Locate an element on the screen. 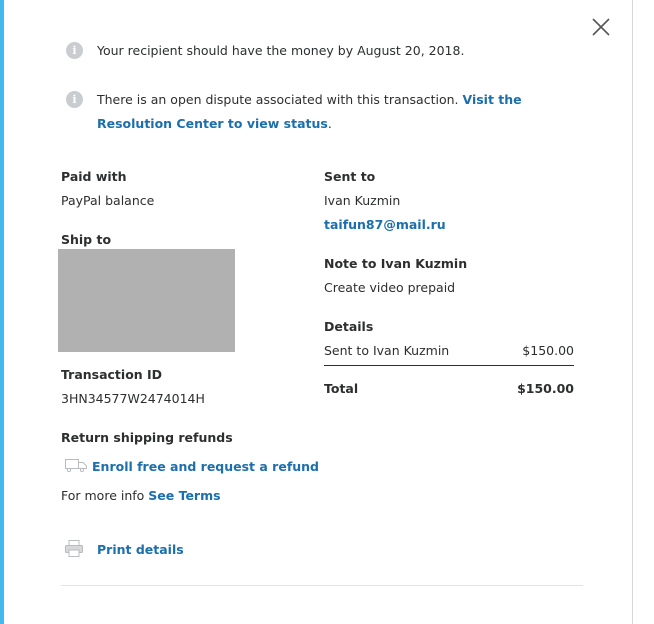  redacted-address is located at coordinates (146, 300).